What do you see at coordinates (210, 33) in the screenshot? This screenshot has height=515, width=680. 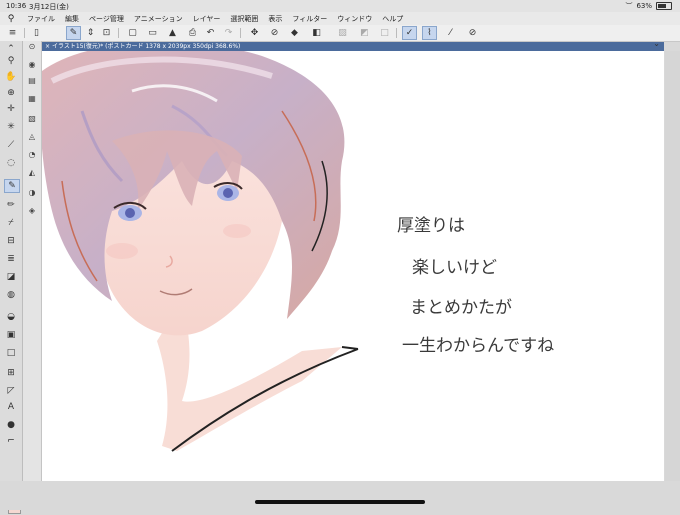 I see `undo-icon: ↶` at bounding box center [210, 33].